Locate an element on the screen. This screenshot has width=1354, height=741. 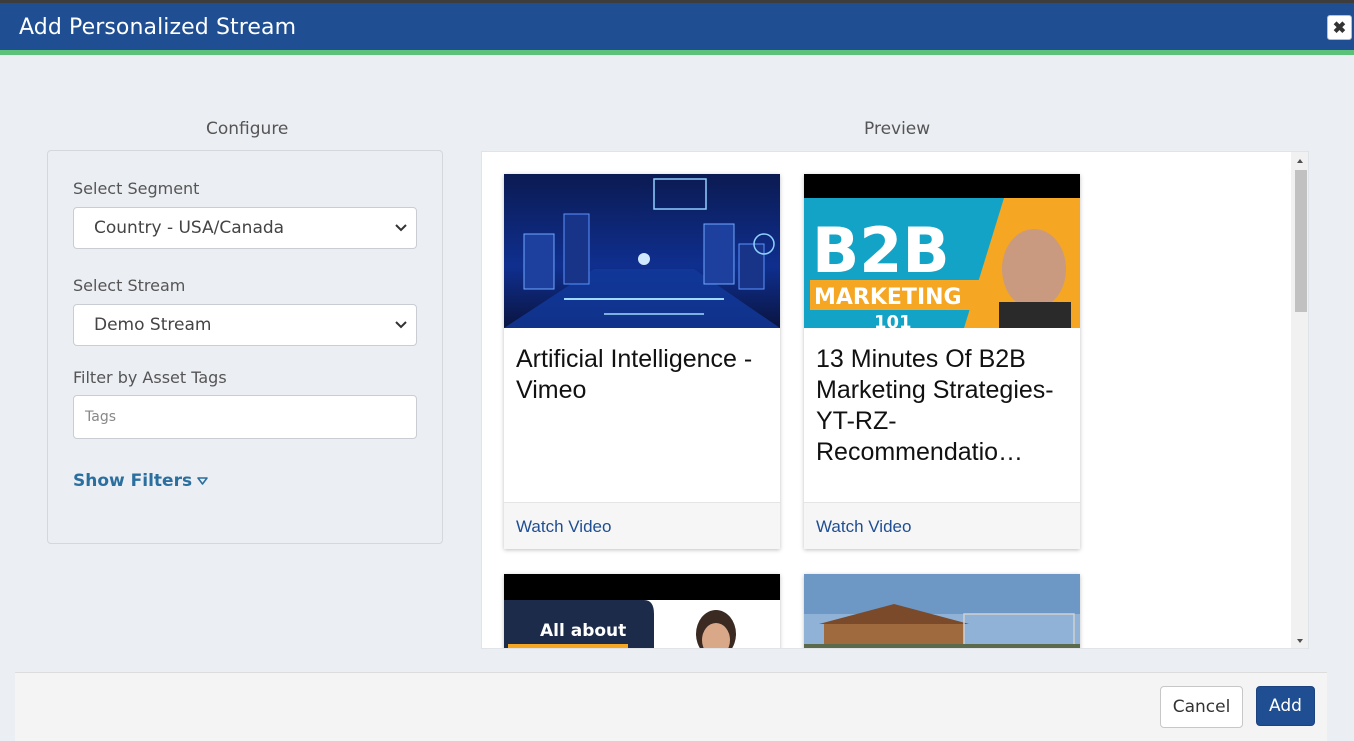
segment-select-value: Country - USA/Canada is located at coordinates (189, 228).